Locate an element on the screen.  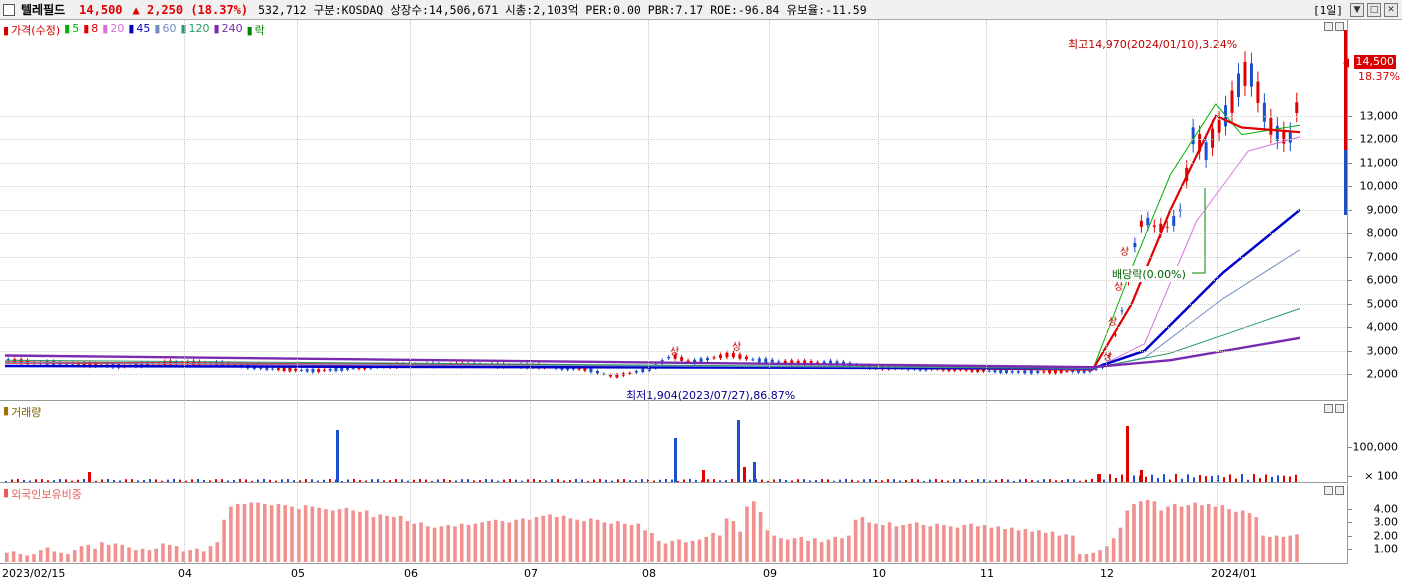
date-axis: 2023/02/15 04 05 06 07 08 09 10 11 12 2024/01 is located at coordinates (701, 573).